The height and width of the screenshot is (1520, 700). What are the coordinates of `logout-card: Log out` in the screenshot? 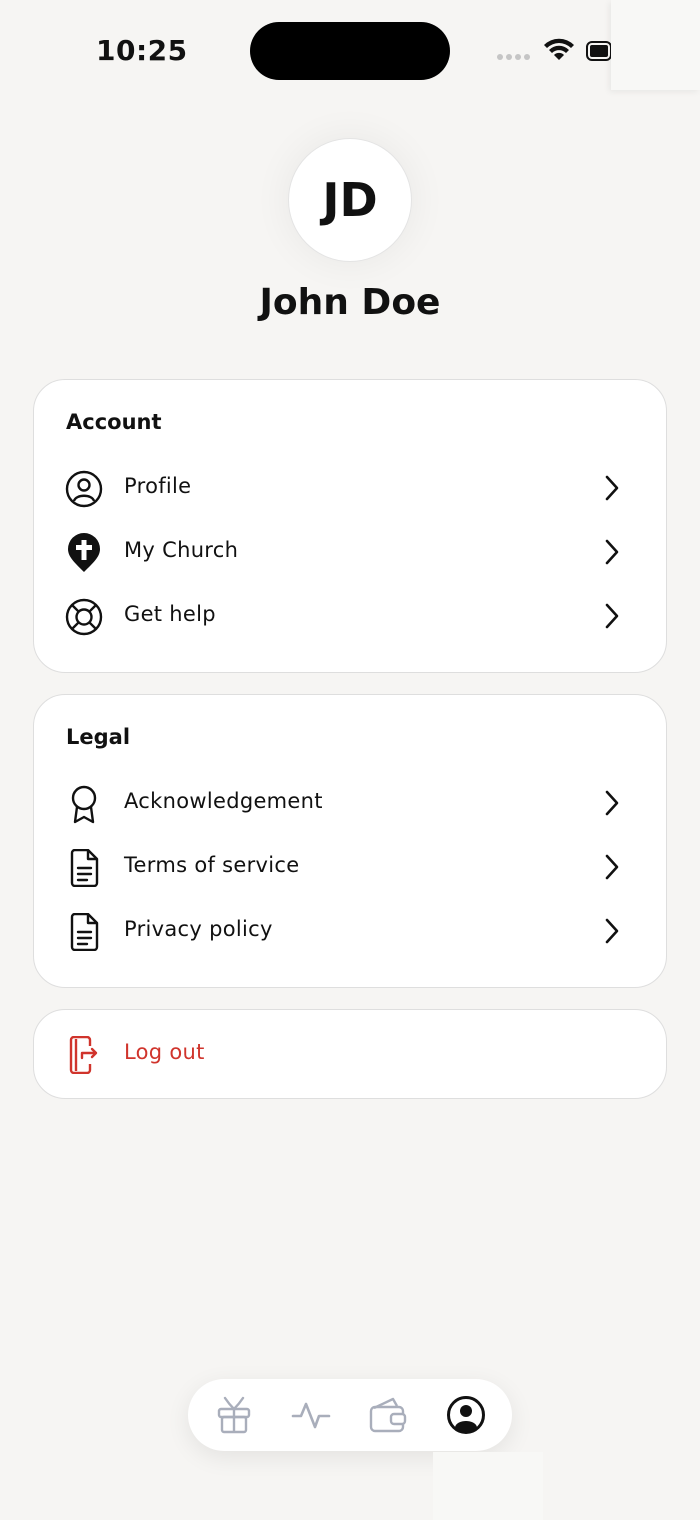 It's located at (350, 1054).